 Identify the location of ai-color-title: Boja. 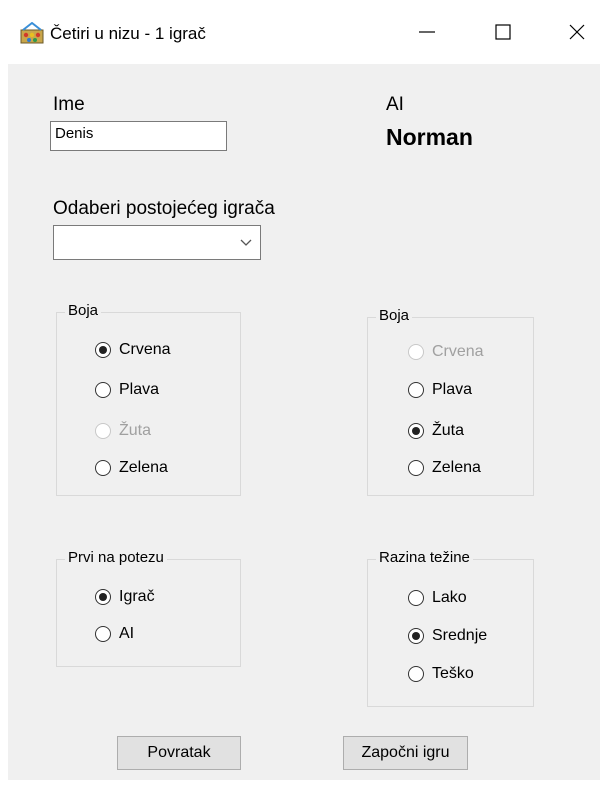
(394, 315).